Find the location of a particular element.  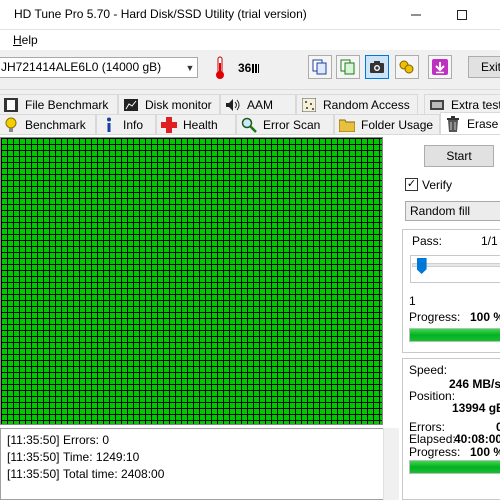

maximize-icon is located at coordinates (462, 15).